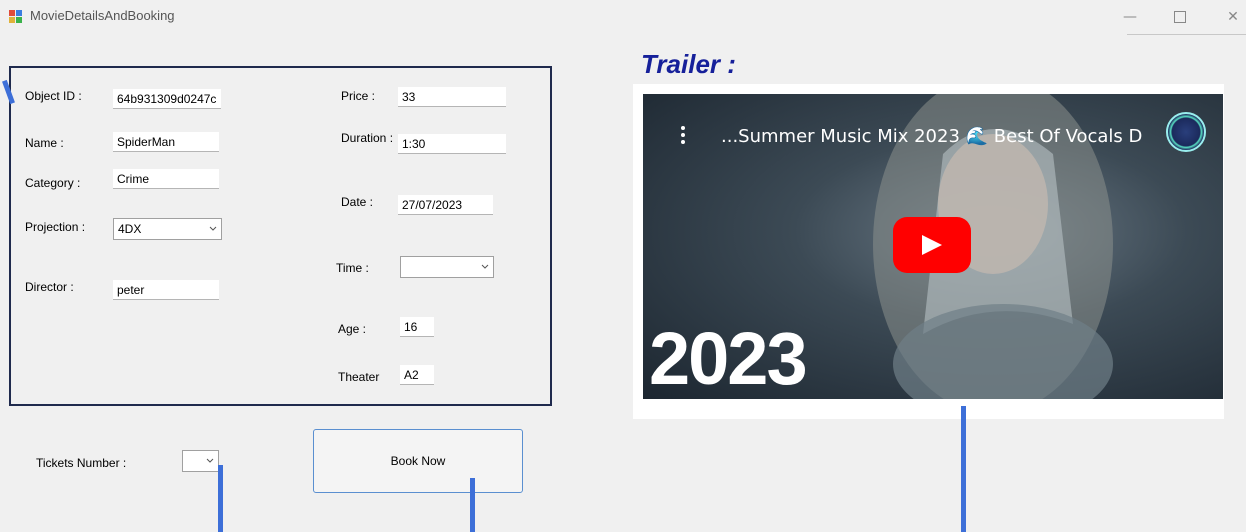 The image size is (1246, 532). I want to click on object-id-field: 64b931309d0247c, so click(167, 99).